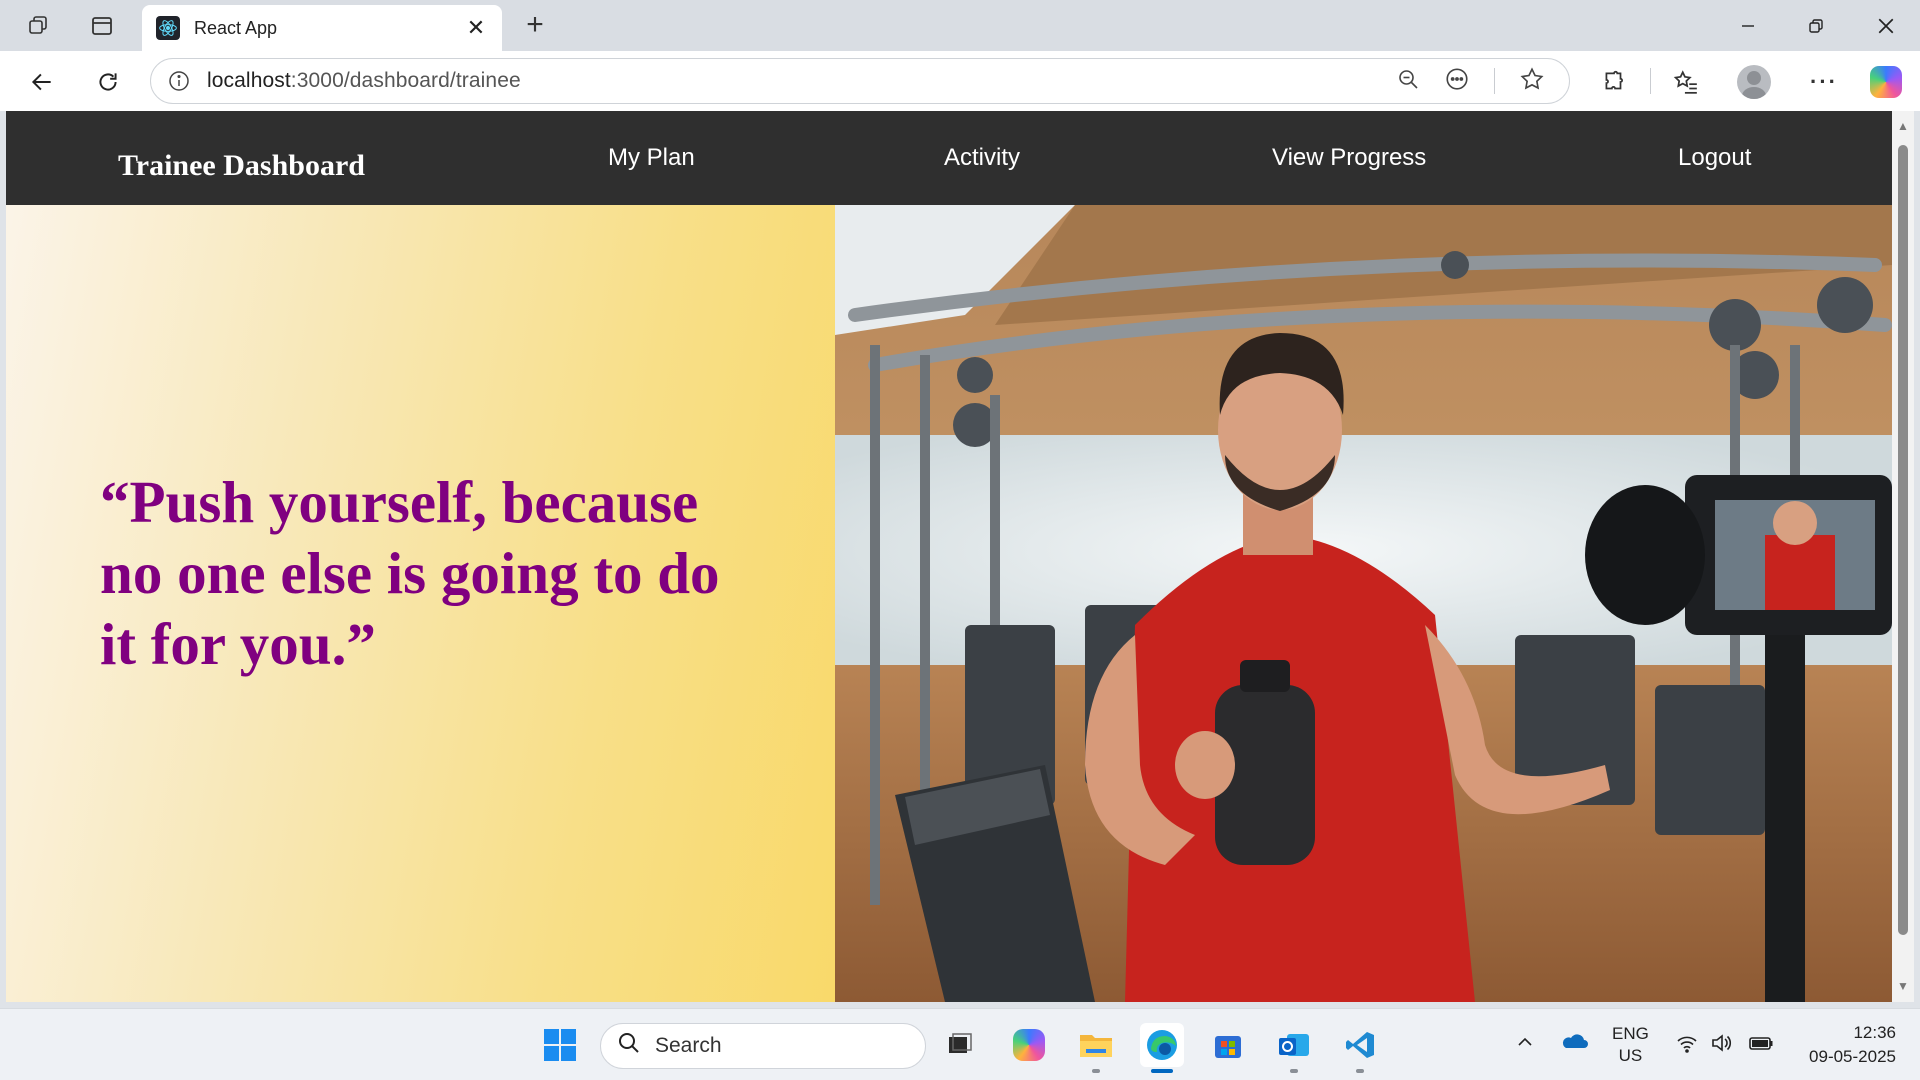 The image size is (1920, 1080). Describe the element at coordinates (1228, 1045) in the screenshot. I see `microsoft-store-icon` at that location.